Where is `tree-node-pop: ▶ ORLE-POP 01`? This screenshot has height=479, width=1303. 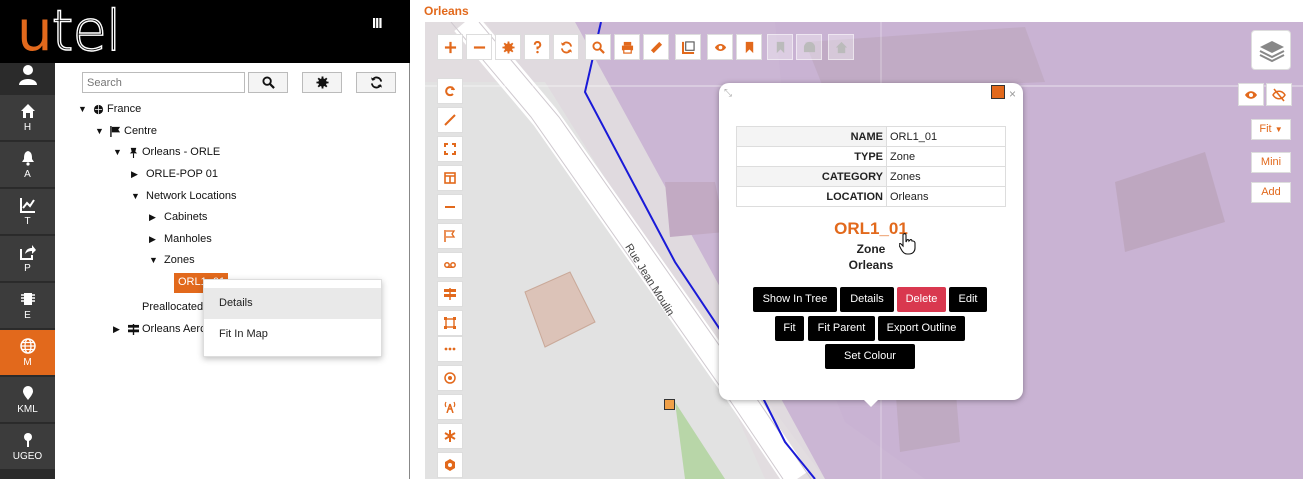
tree-node-pop: ▶ ORLE-POP 01 is located at coordinates (174, 174).